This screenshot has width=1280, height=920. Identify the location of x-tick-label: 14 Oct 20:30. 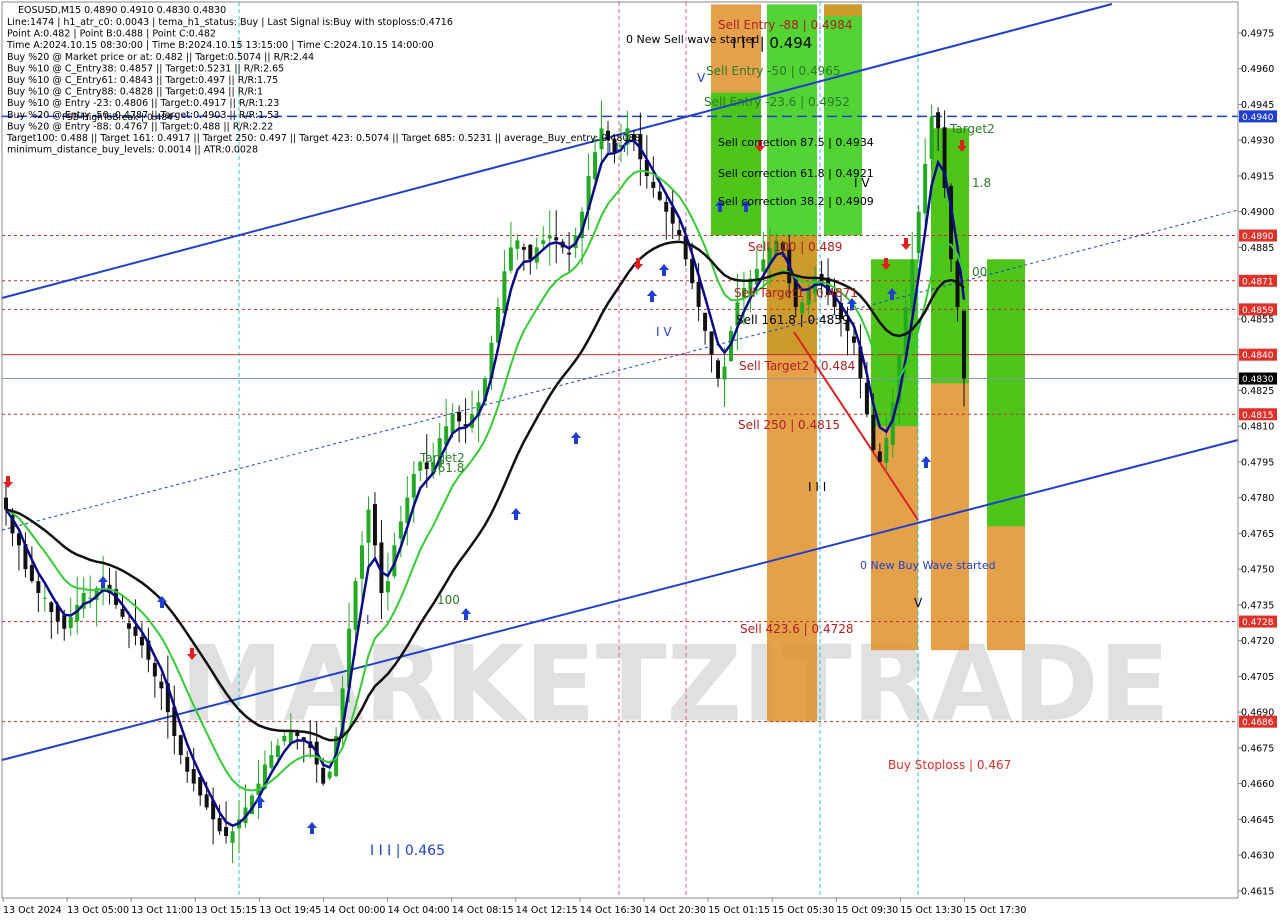
(675, 910).